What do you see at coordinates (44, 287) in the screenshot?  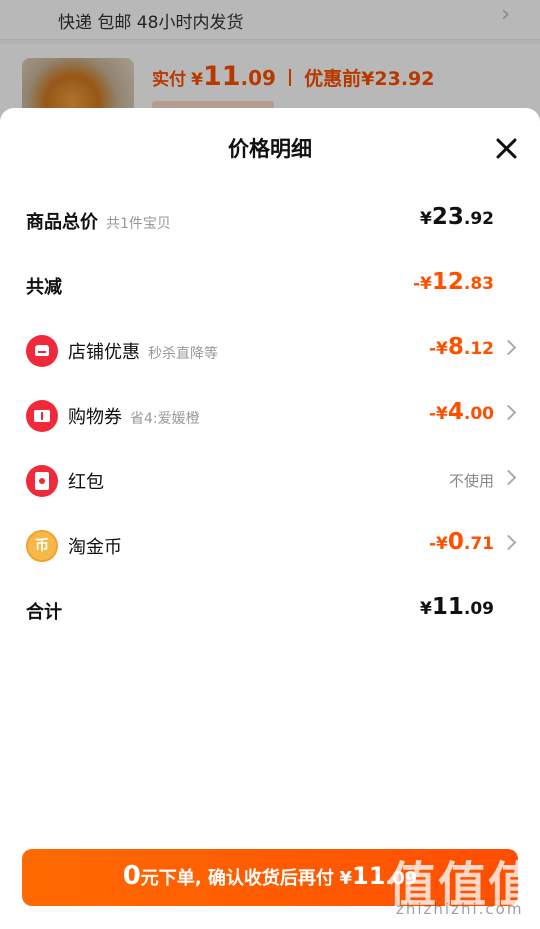 I see `reduced-label: 共减` at bounding box center [44, 287].